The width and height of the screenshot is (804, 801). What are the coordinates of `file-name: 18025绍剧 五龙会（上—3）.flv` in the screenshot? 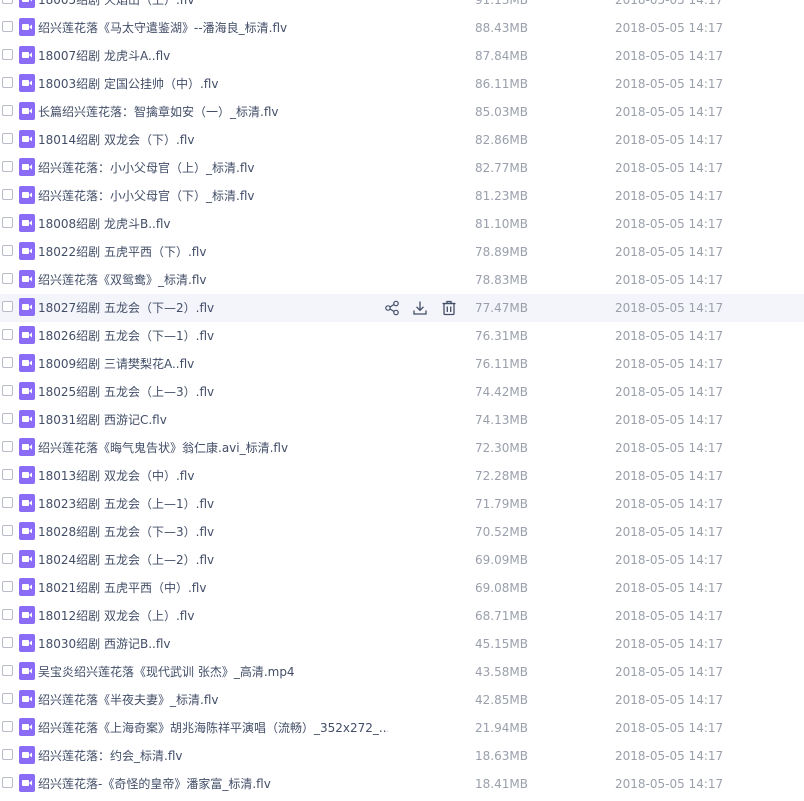 It's located at (126, 392).